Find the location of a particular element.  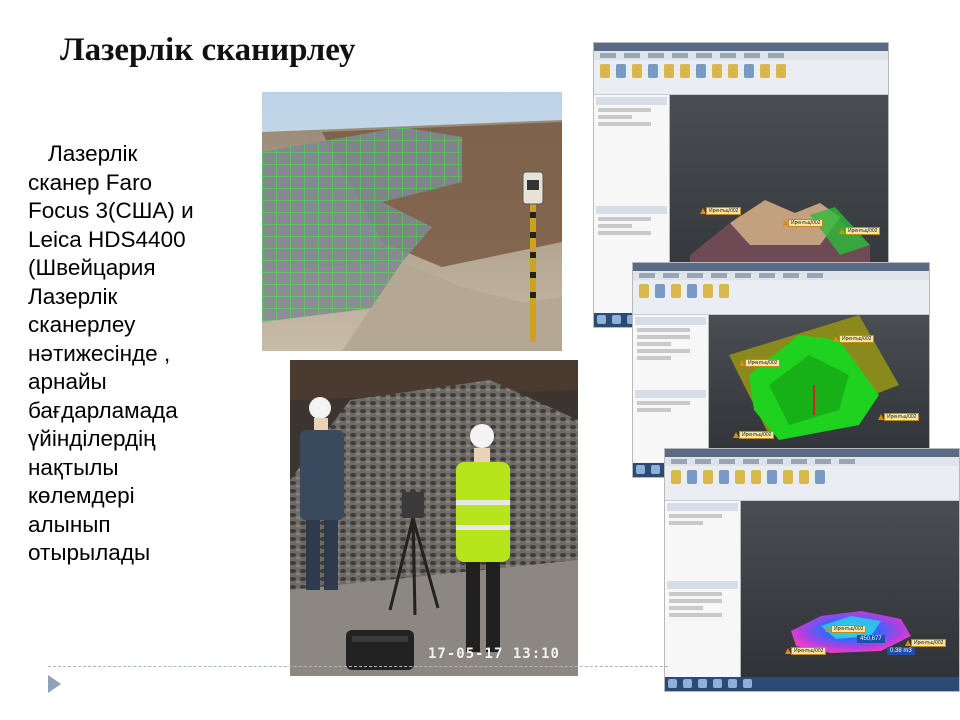

body-line: Leica HDS4400 is located at coordinates (107, 239).